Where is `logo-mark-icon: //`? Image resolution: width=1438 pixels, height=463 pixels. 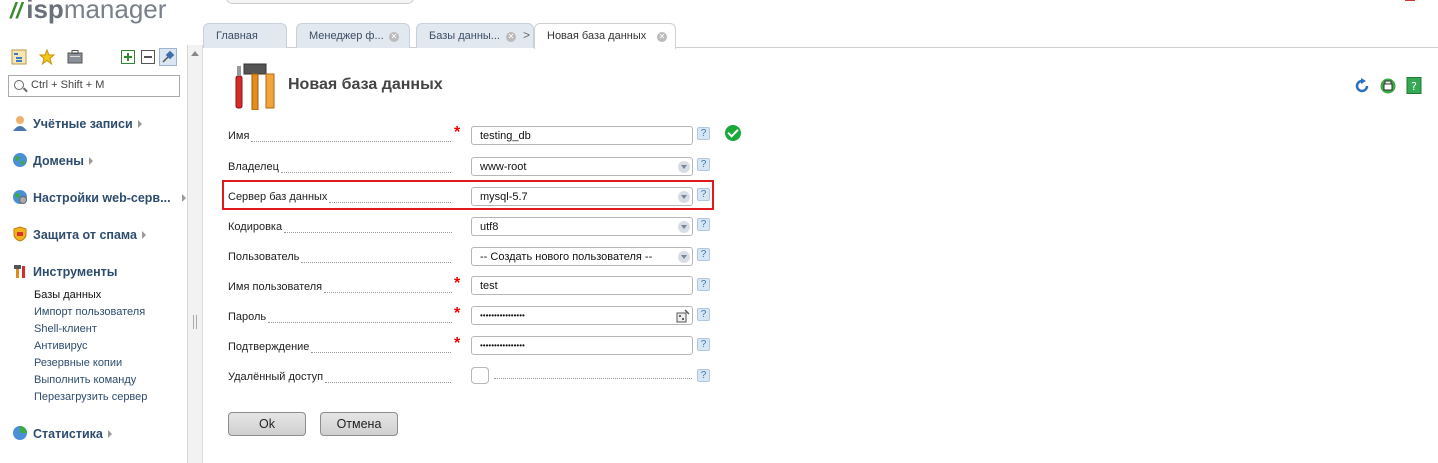
logo-mark-icon: // is located at coordinates (16, 11).